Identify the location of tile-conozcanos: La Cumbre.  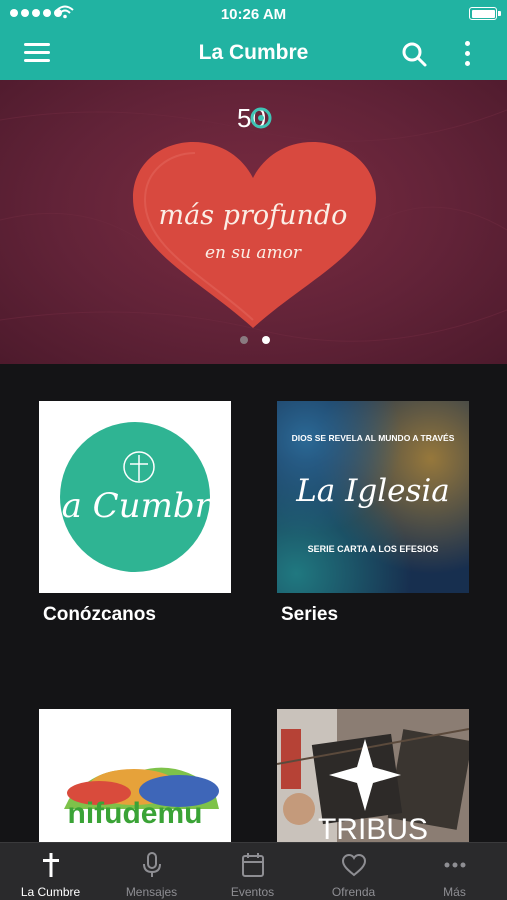
(135, 497).